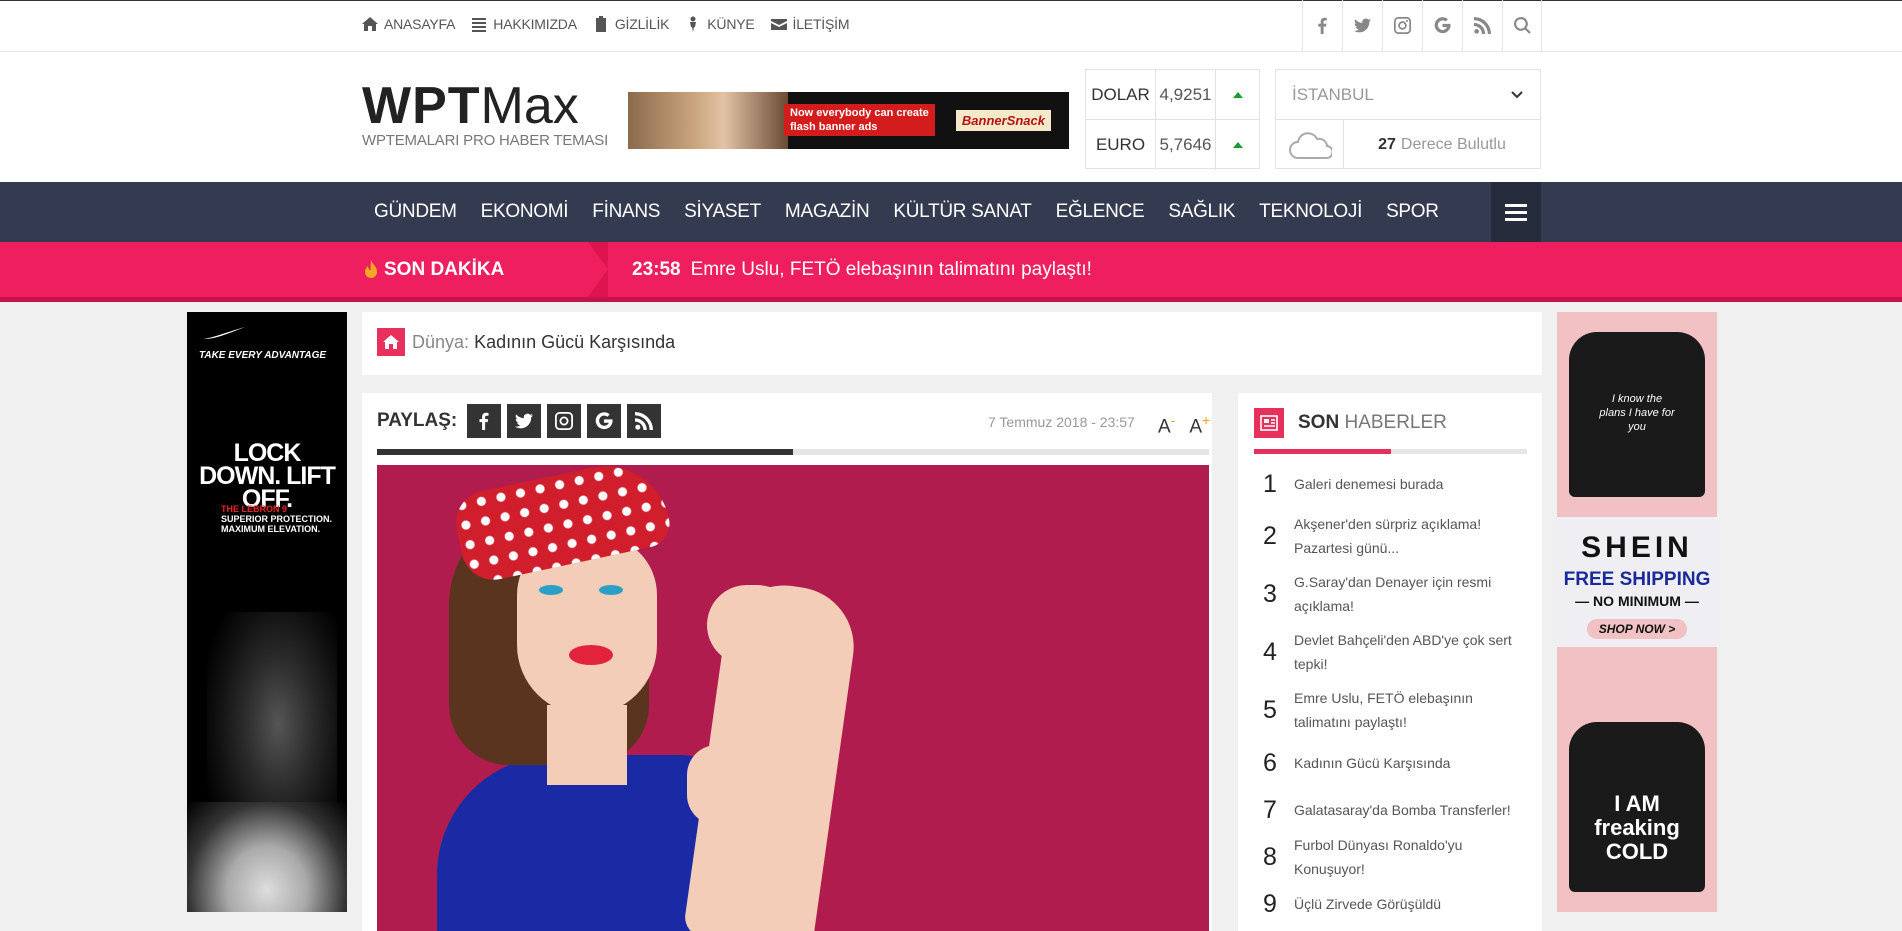 The width and height of the screenshot is (1902, 931). I want to click on reading-progress-bar, so click(793, 452).